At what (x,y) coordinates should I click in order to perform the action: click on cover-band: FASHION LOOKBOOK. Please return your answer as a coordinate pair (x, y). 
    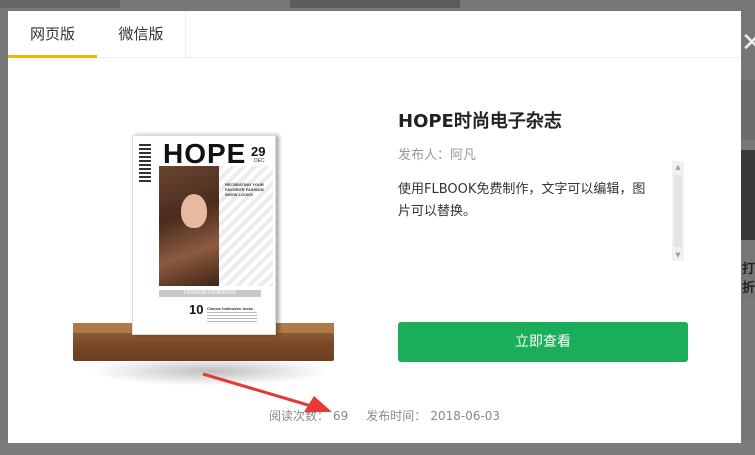
    Looking at the image, I should click on (210, 293).